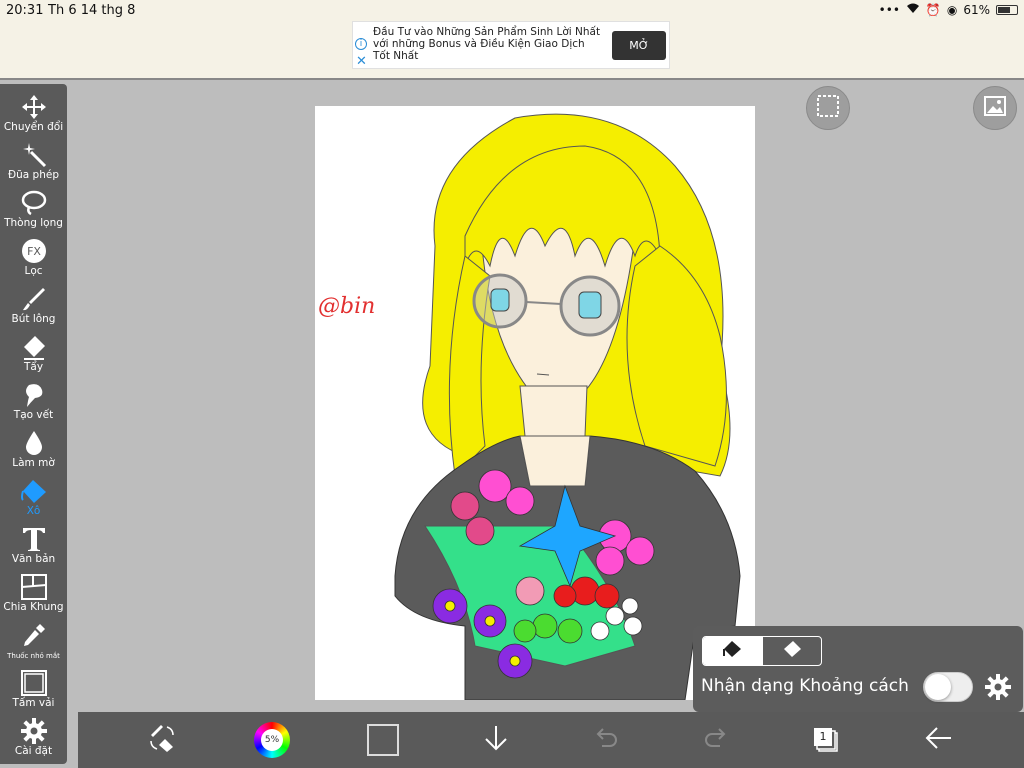 Image resolution: width=1024 pixels, height=768 pixels. I want to click on lasso-icon, so click(33, 203).